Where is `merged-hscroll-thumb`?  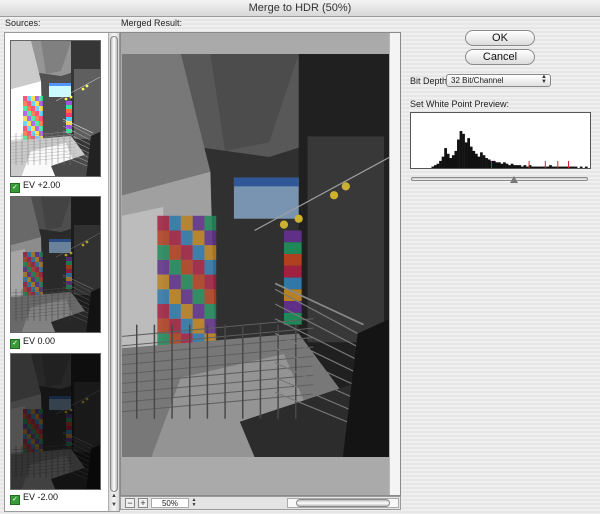
merged-hscroll-thumb is located at coordinates (343, 503).